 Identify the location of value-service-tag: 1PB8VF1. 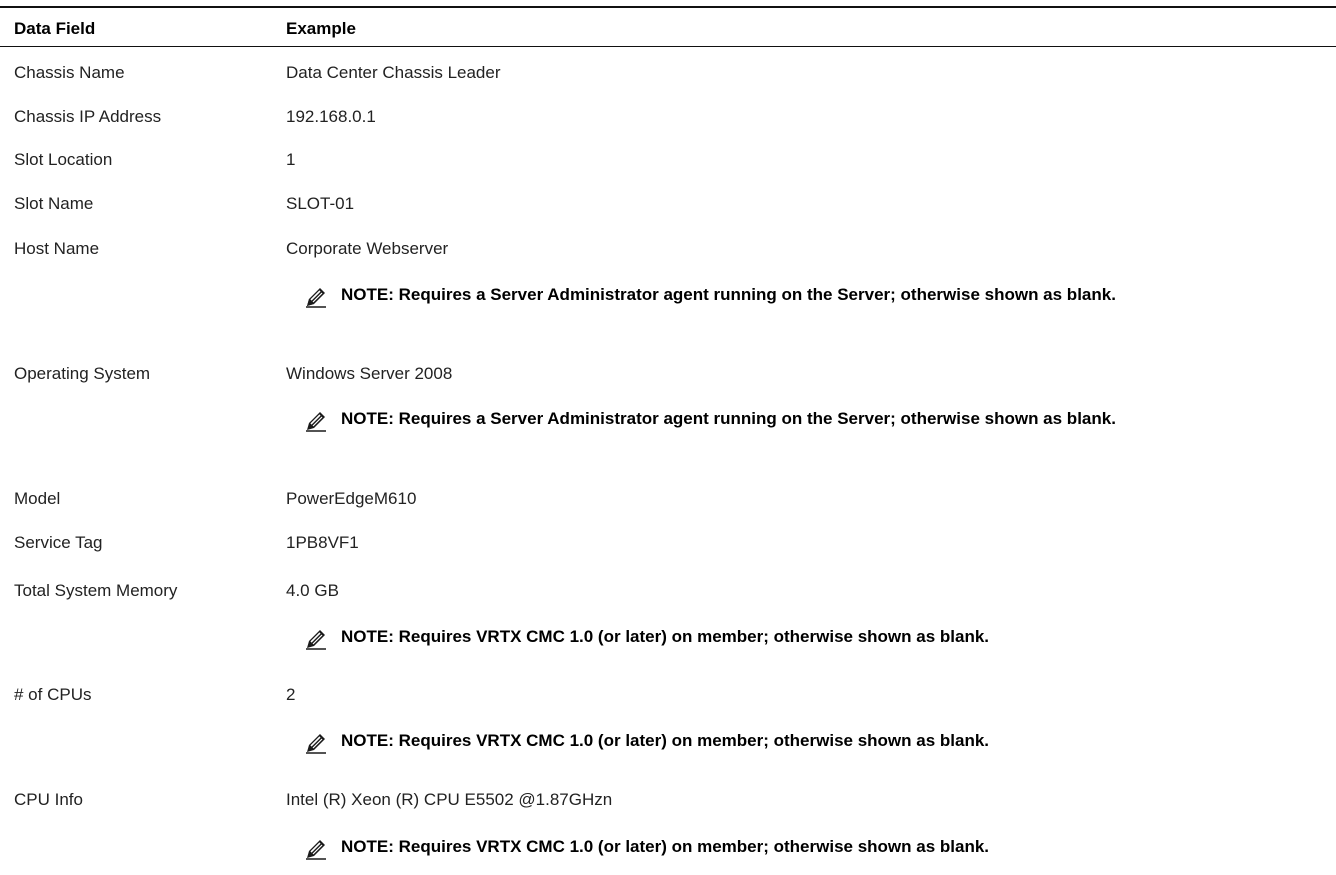
(322, 542).